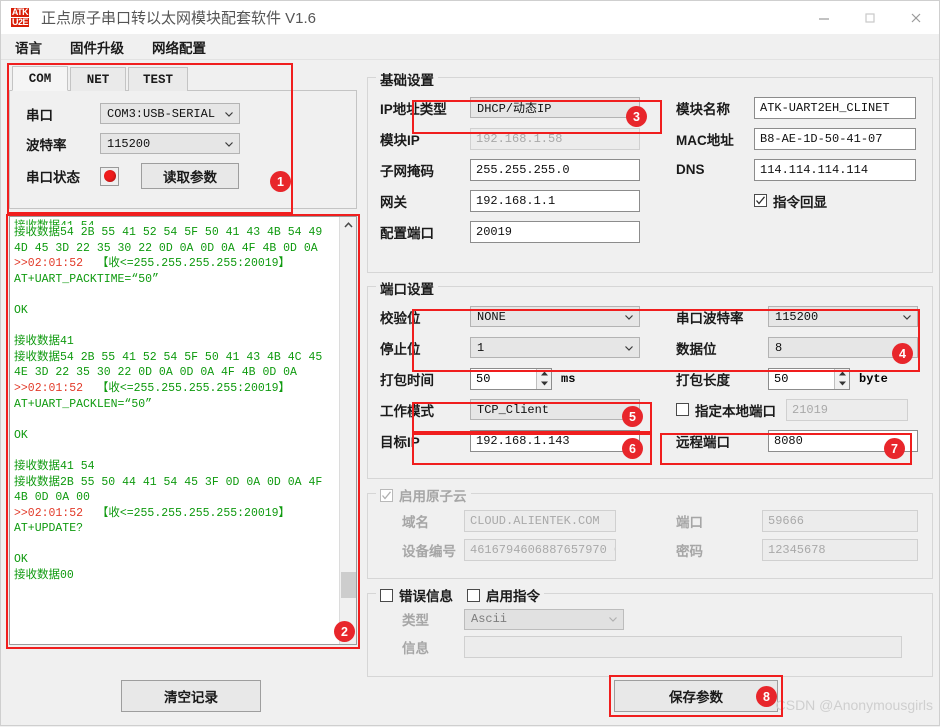 The width and height of the screenshot is (940, 727). What do you see at coordinates (705, 140) in the screenshot?
I see `mac-address-label: MAC地址` at bounding box center [705, 140].